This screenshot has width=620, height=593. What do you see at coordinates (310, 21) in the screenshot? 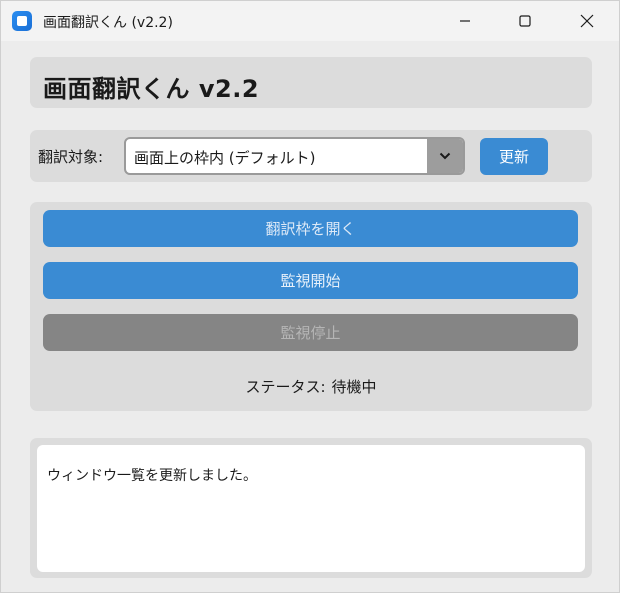
I see `title-bar: 画面翻訳くん (v2.2)` at bounding box center [310, 21].